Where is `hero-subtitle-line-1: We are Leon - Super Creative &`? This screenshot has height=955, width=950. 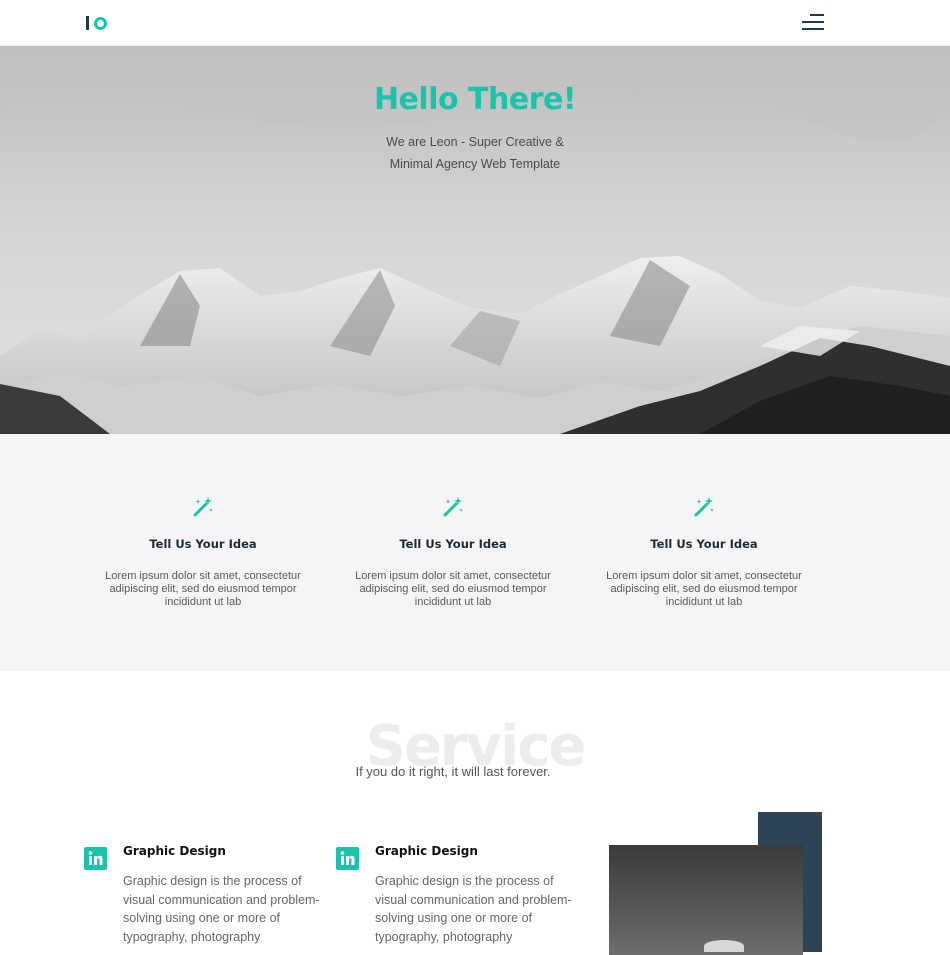
hero-subtitle-line-1: We are Leon - Super Creative & is located at coordinates (475, 142).